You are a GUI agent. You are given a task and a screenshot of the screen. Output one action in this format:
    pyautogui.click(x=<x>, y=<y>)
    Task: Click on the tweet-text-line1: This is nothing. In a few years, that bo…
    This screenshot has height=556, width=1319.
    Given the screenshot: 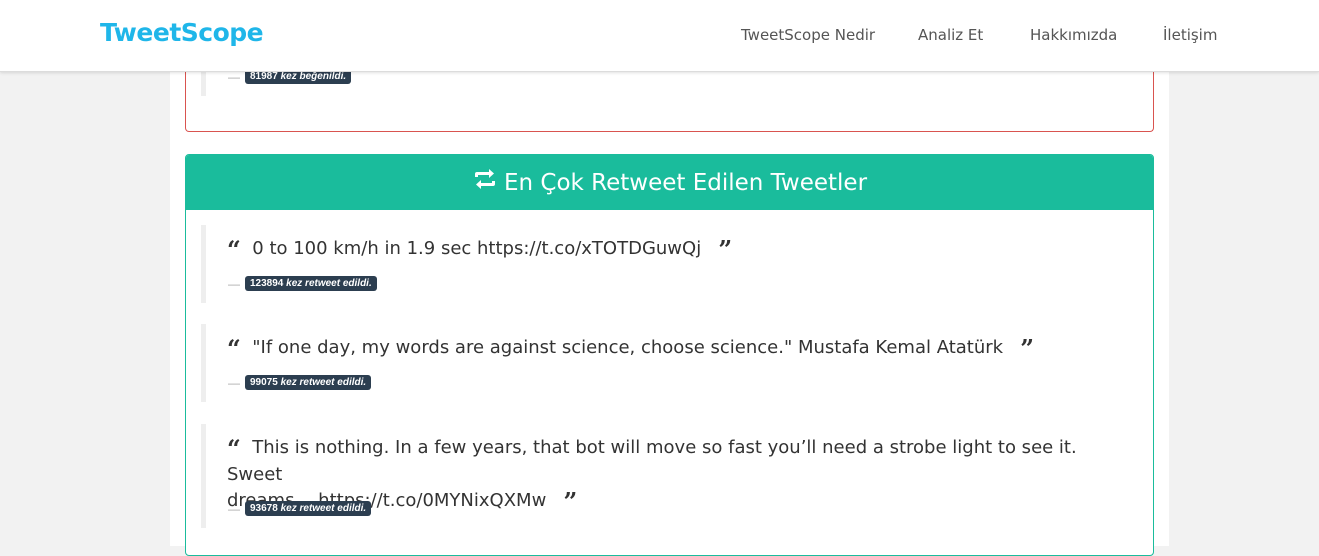 What is the action you would take?
    pyautogui.click(x=652, y=461)
    